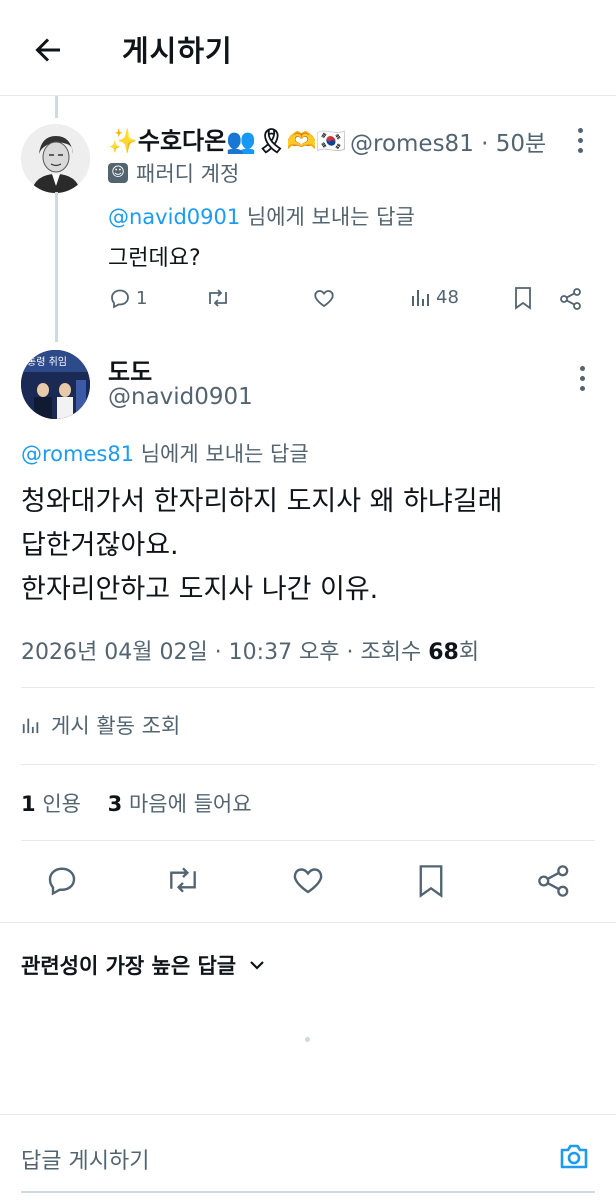 The image size is (616, 1200). I want to click on post-activity-link: 게시 활동 조회, so click(100, 725).